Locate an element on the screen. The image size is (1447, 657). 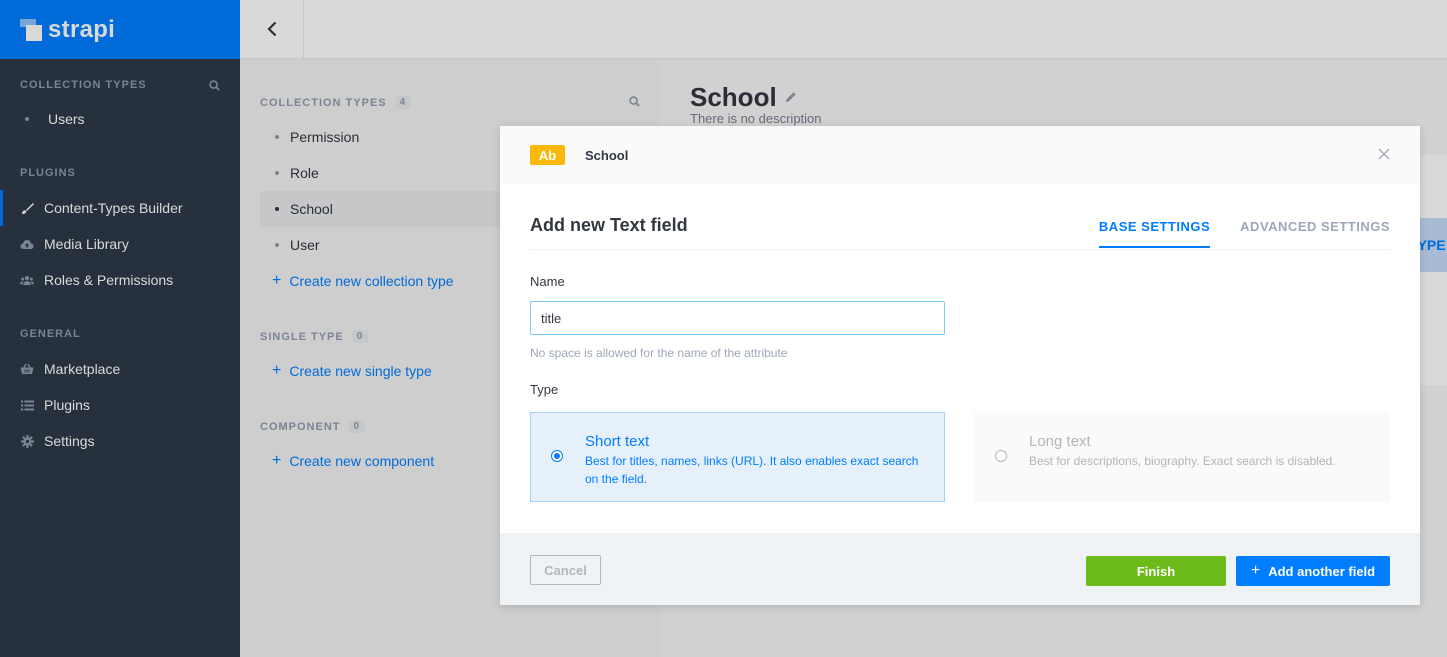
radio-button is located at coordinates (1001, 456).